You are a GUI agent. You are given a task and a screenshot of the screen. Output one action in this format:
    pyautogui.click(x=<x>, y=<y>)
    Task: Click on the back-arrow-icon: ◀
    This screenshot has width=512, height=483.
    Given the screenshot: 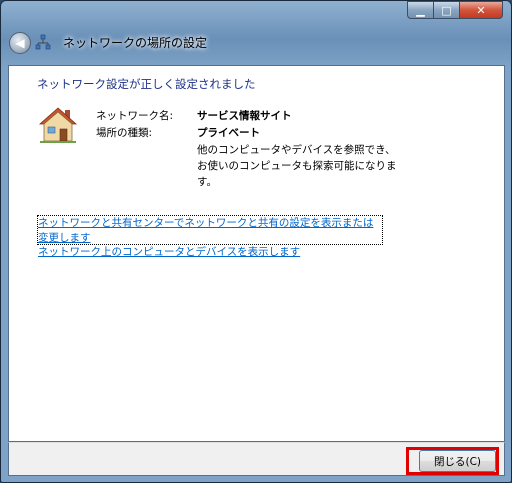 What is the action you would take?
    pyautogui.click(x=20, y=43)
    